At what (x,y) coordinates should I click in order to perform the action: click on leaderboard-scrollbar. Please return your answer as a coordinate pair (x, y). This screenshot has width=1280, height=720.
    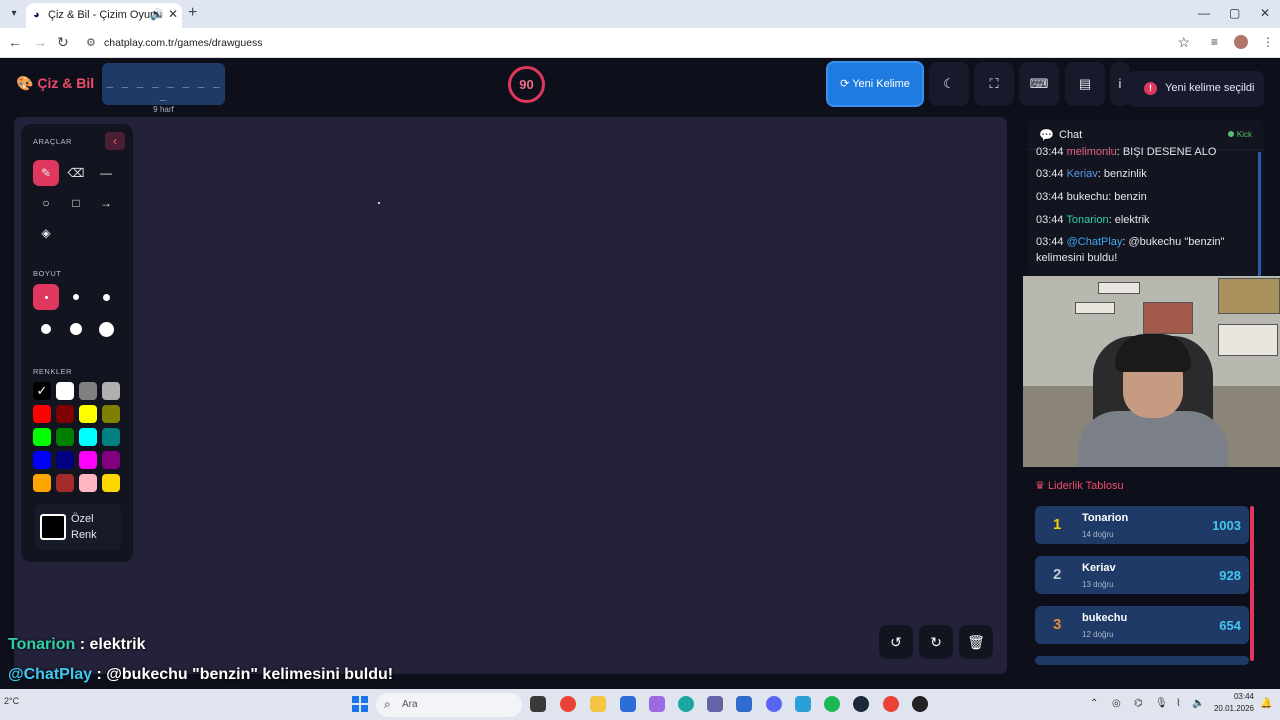
    Looking at the image, I should click on (1252, 583).